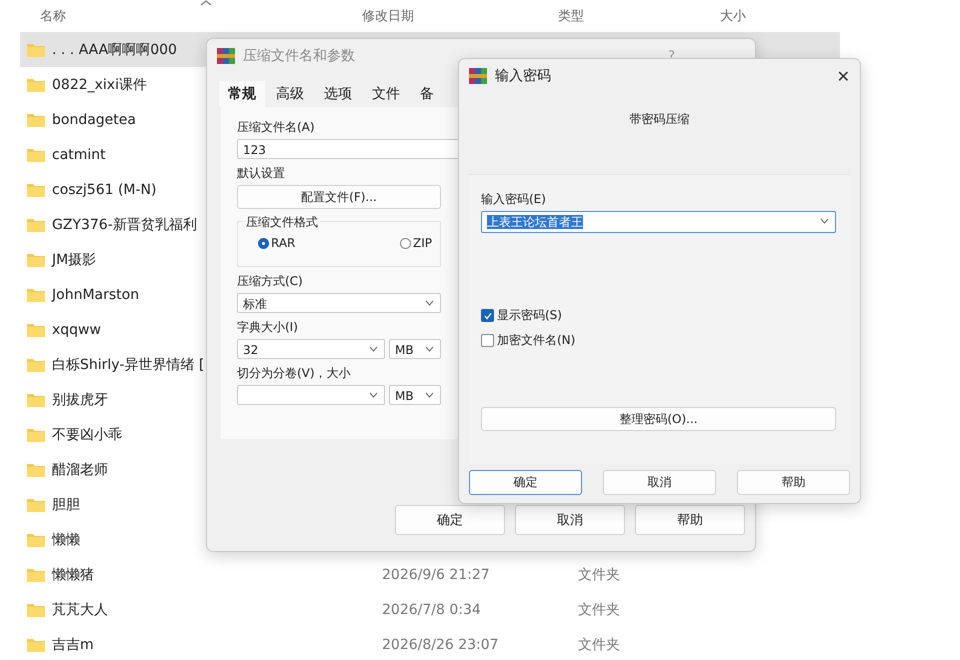 The width and height of the screenshot is (960, 660). What do you see at coordinates (282, 222) in the screenshot?
I see `group-label: 压缩文件格式` at bounding box center [282, 222].